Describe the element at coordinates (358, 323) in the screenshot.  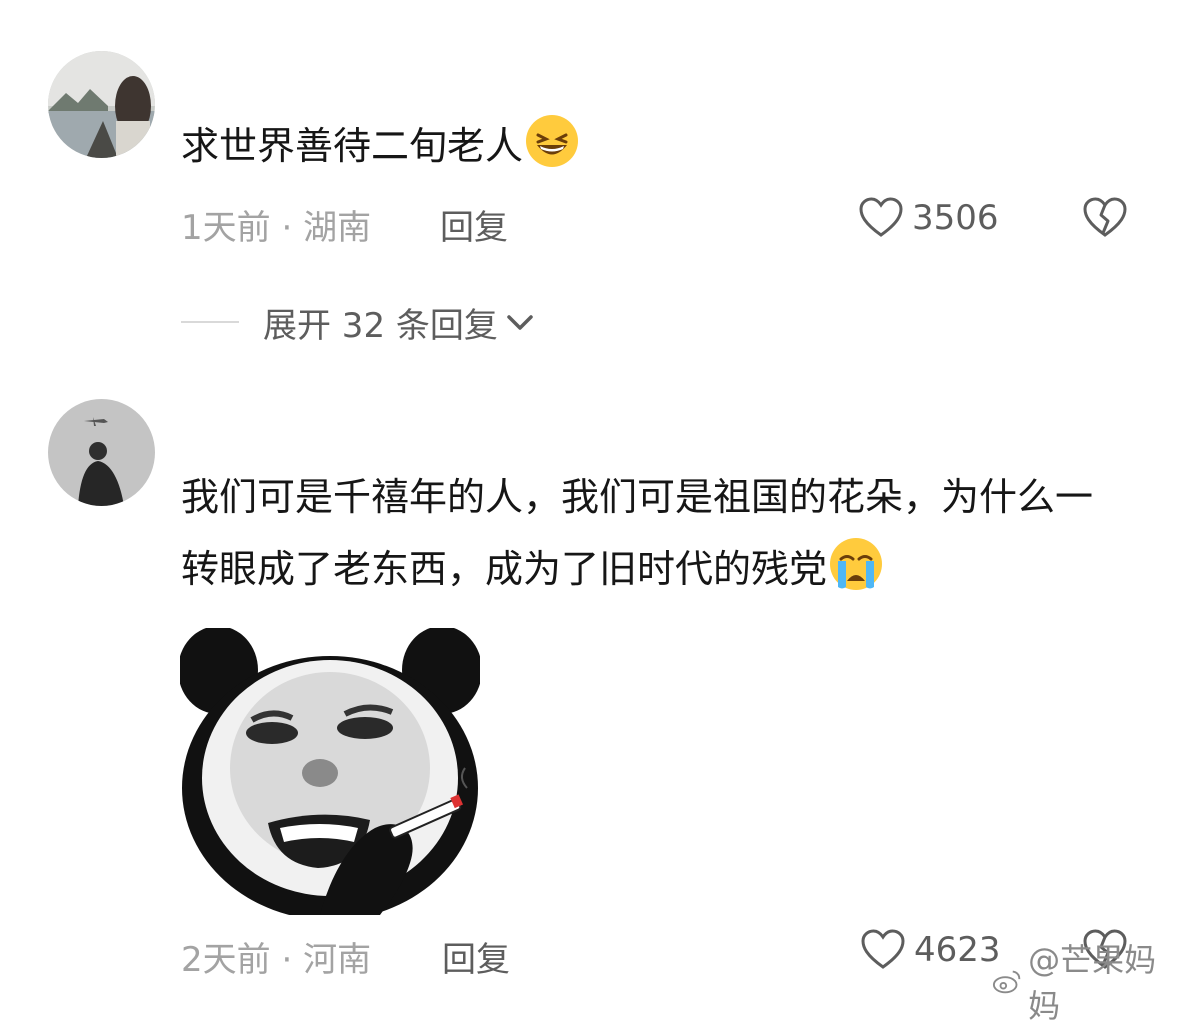
I see `expand-replies-button: 展开 32 条回复` at that location.